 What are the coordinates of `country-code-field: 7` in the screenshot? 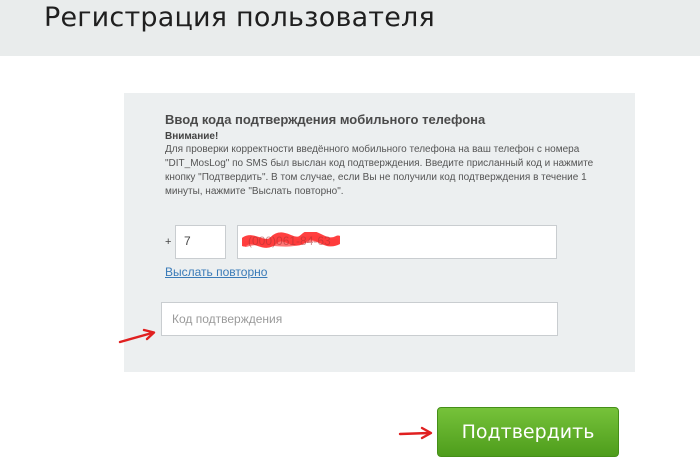 It's located at (200, 242).